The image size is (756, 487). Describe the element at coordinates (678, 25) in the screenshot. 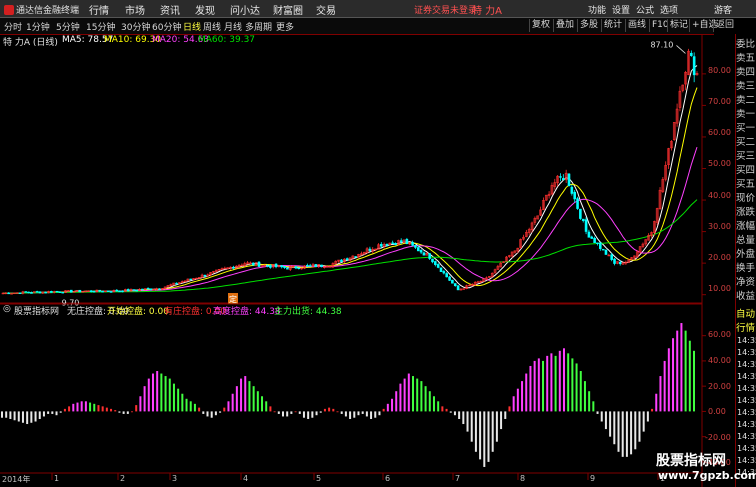

I see `mark-button: 标记` at that location.